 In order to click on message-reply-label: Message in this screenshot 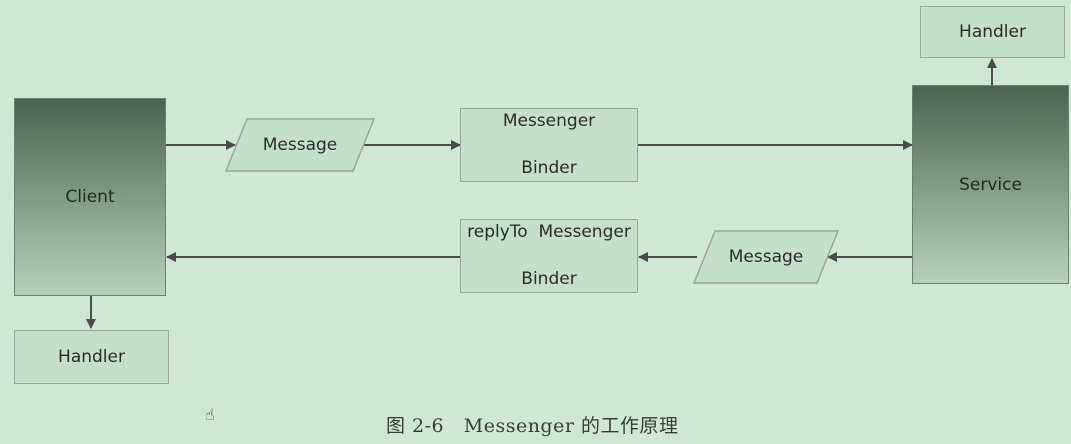, I will do `click(766, 257)`.